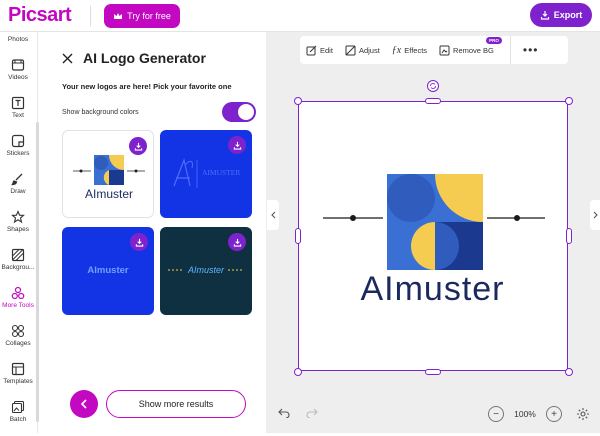 Image resolution: width=600 pixels, height=436 pixels. I want to click on templates-icon, so click(18, 369).